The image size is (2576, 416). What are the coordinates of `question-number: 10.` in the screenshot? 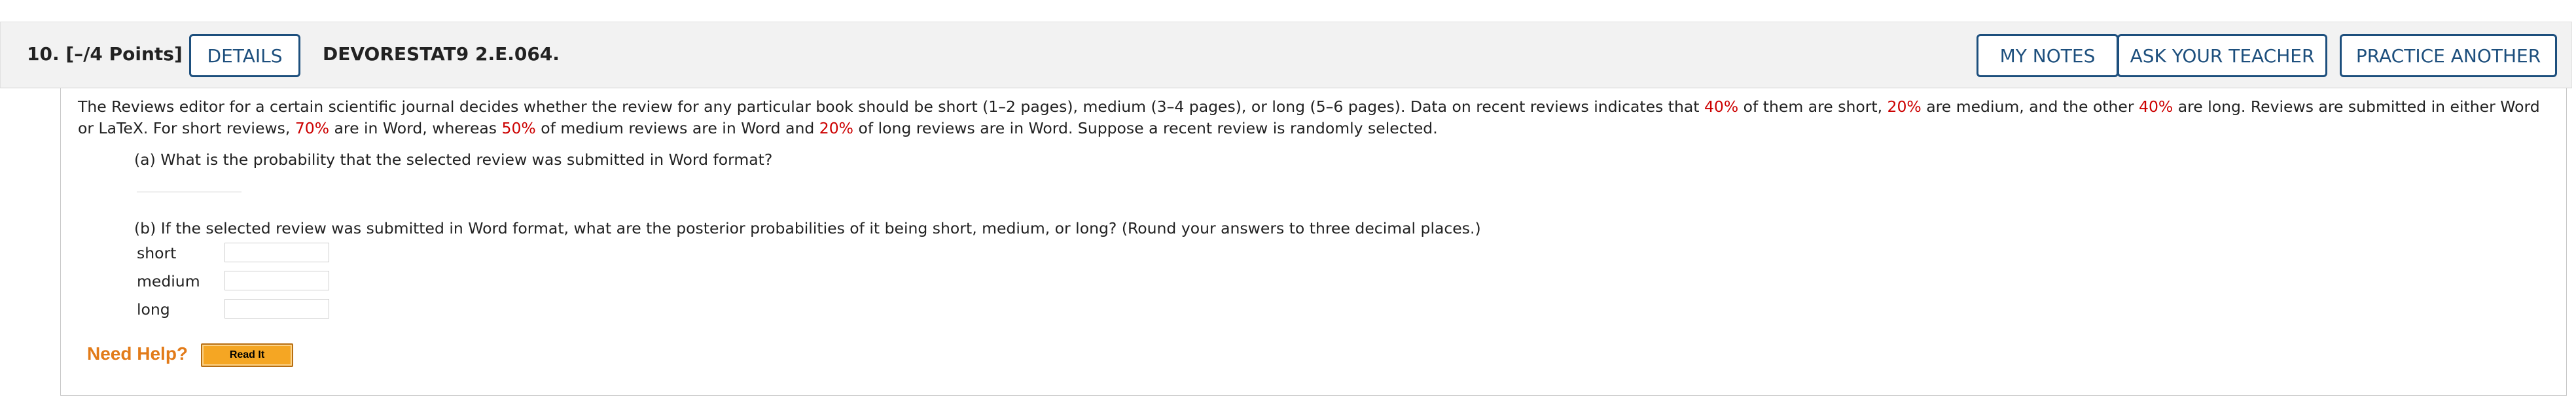 It's located at (43, 54).